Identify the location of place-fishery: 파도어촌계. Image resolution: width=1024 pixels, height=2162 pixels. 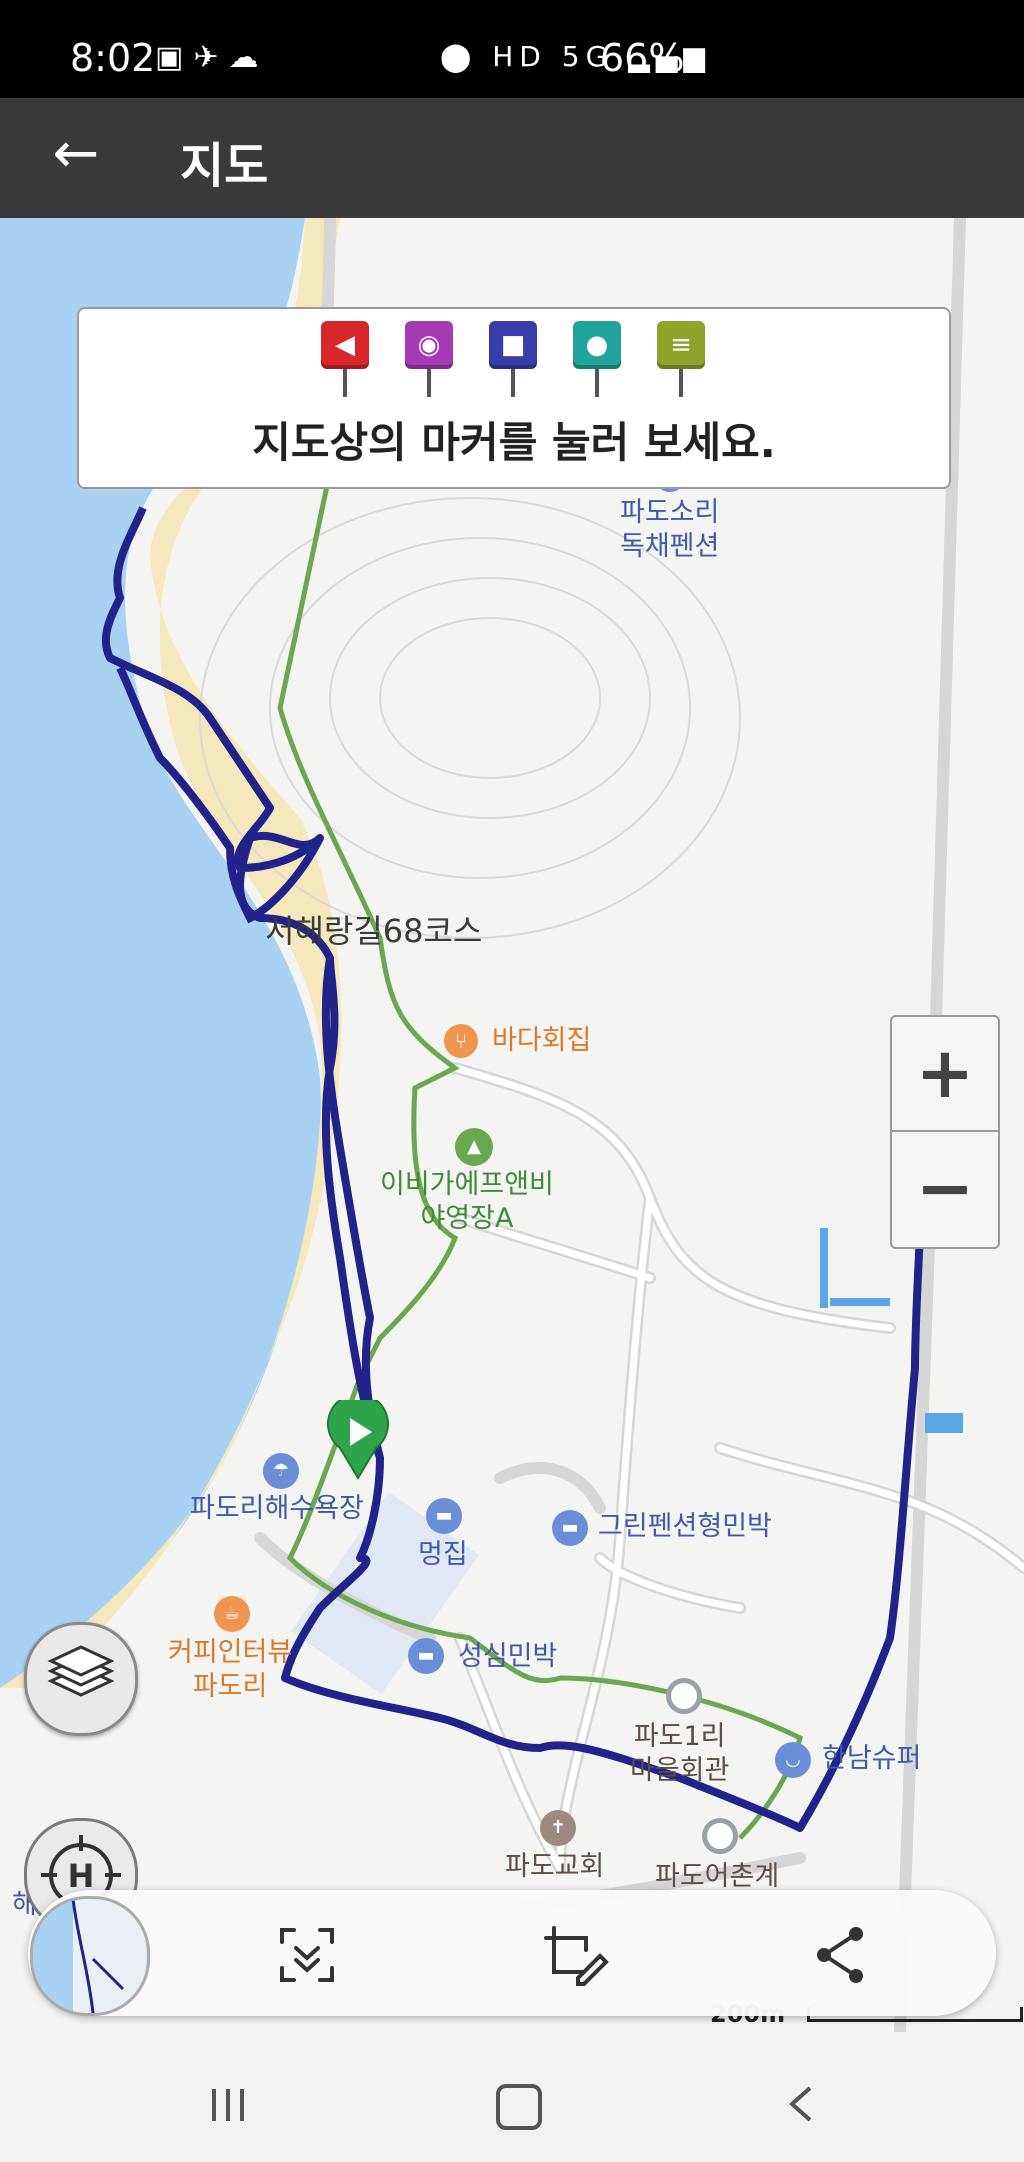
(717, 1877).